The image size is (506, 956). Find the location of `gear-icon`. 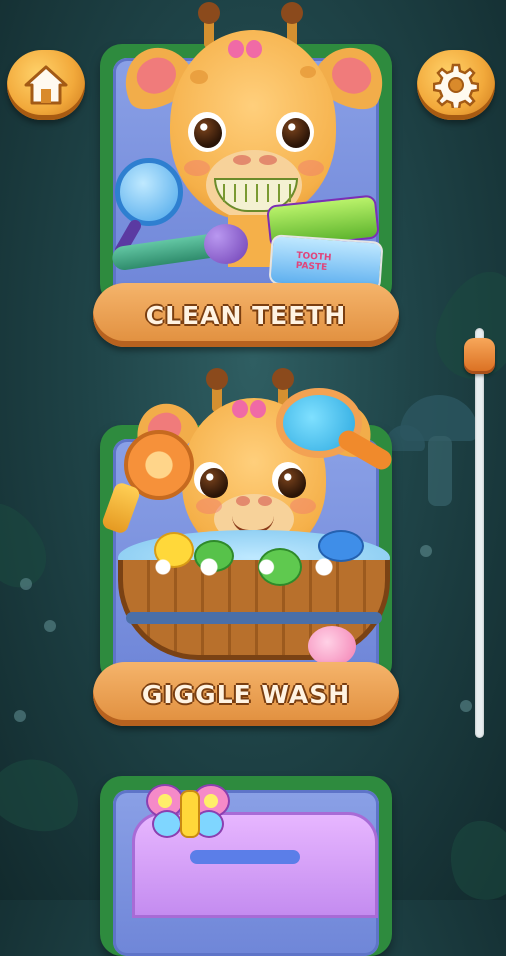

gear-icon is located at coordinates (456, 85).